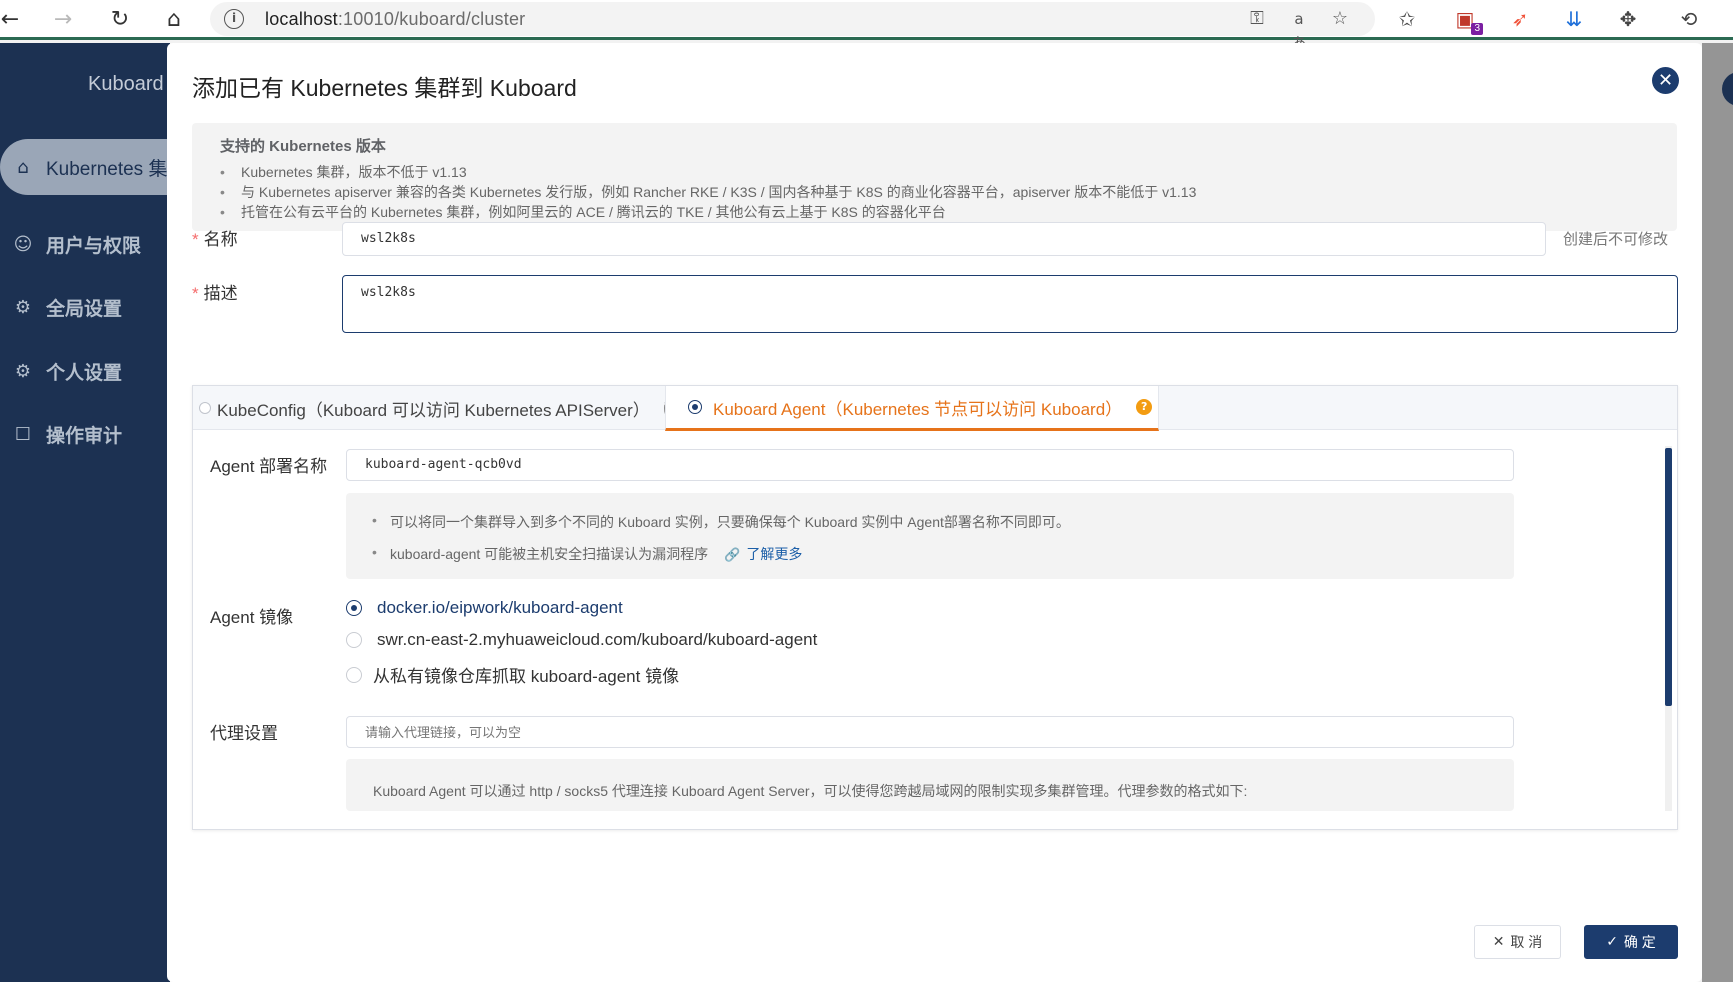  Describe the element at coordinates (1010, 304) in the screenshot. I see `description-textarea: wsl2k8s` at that location.